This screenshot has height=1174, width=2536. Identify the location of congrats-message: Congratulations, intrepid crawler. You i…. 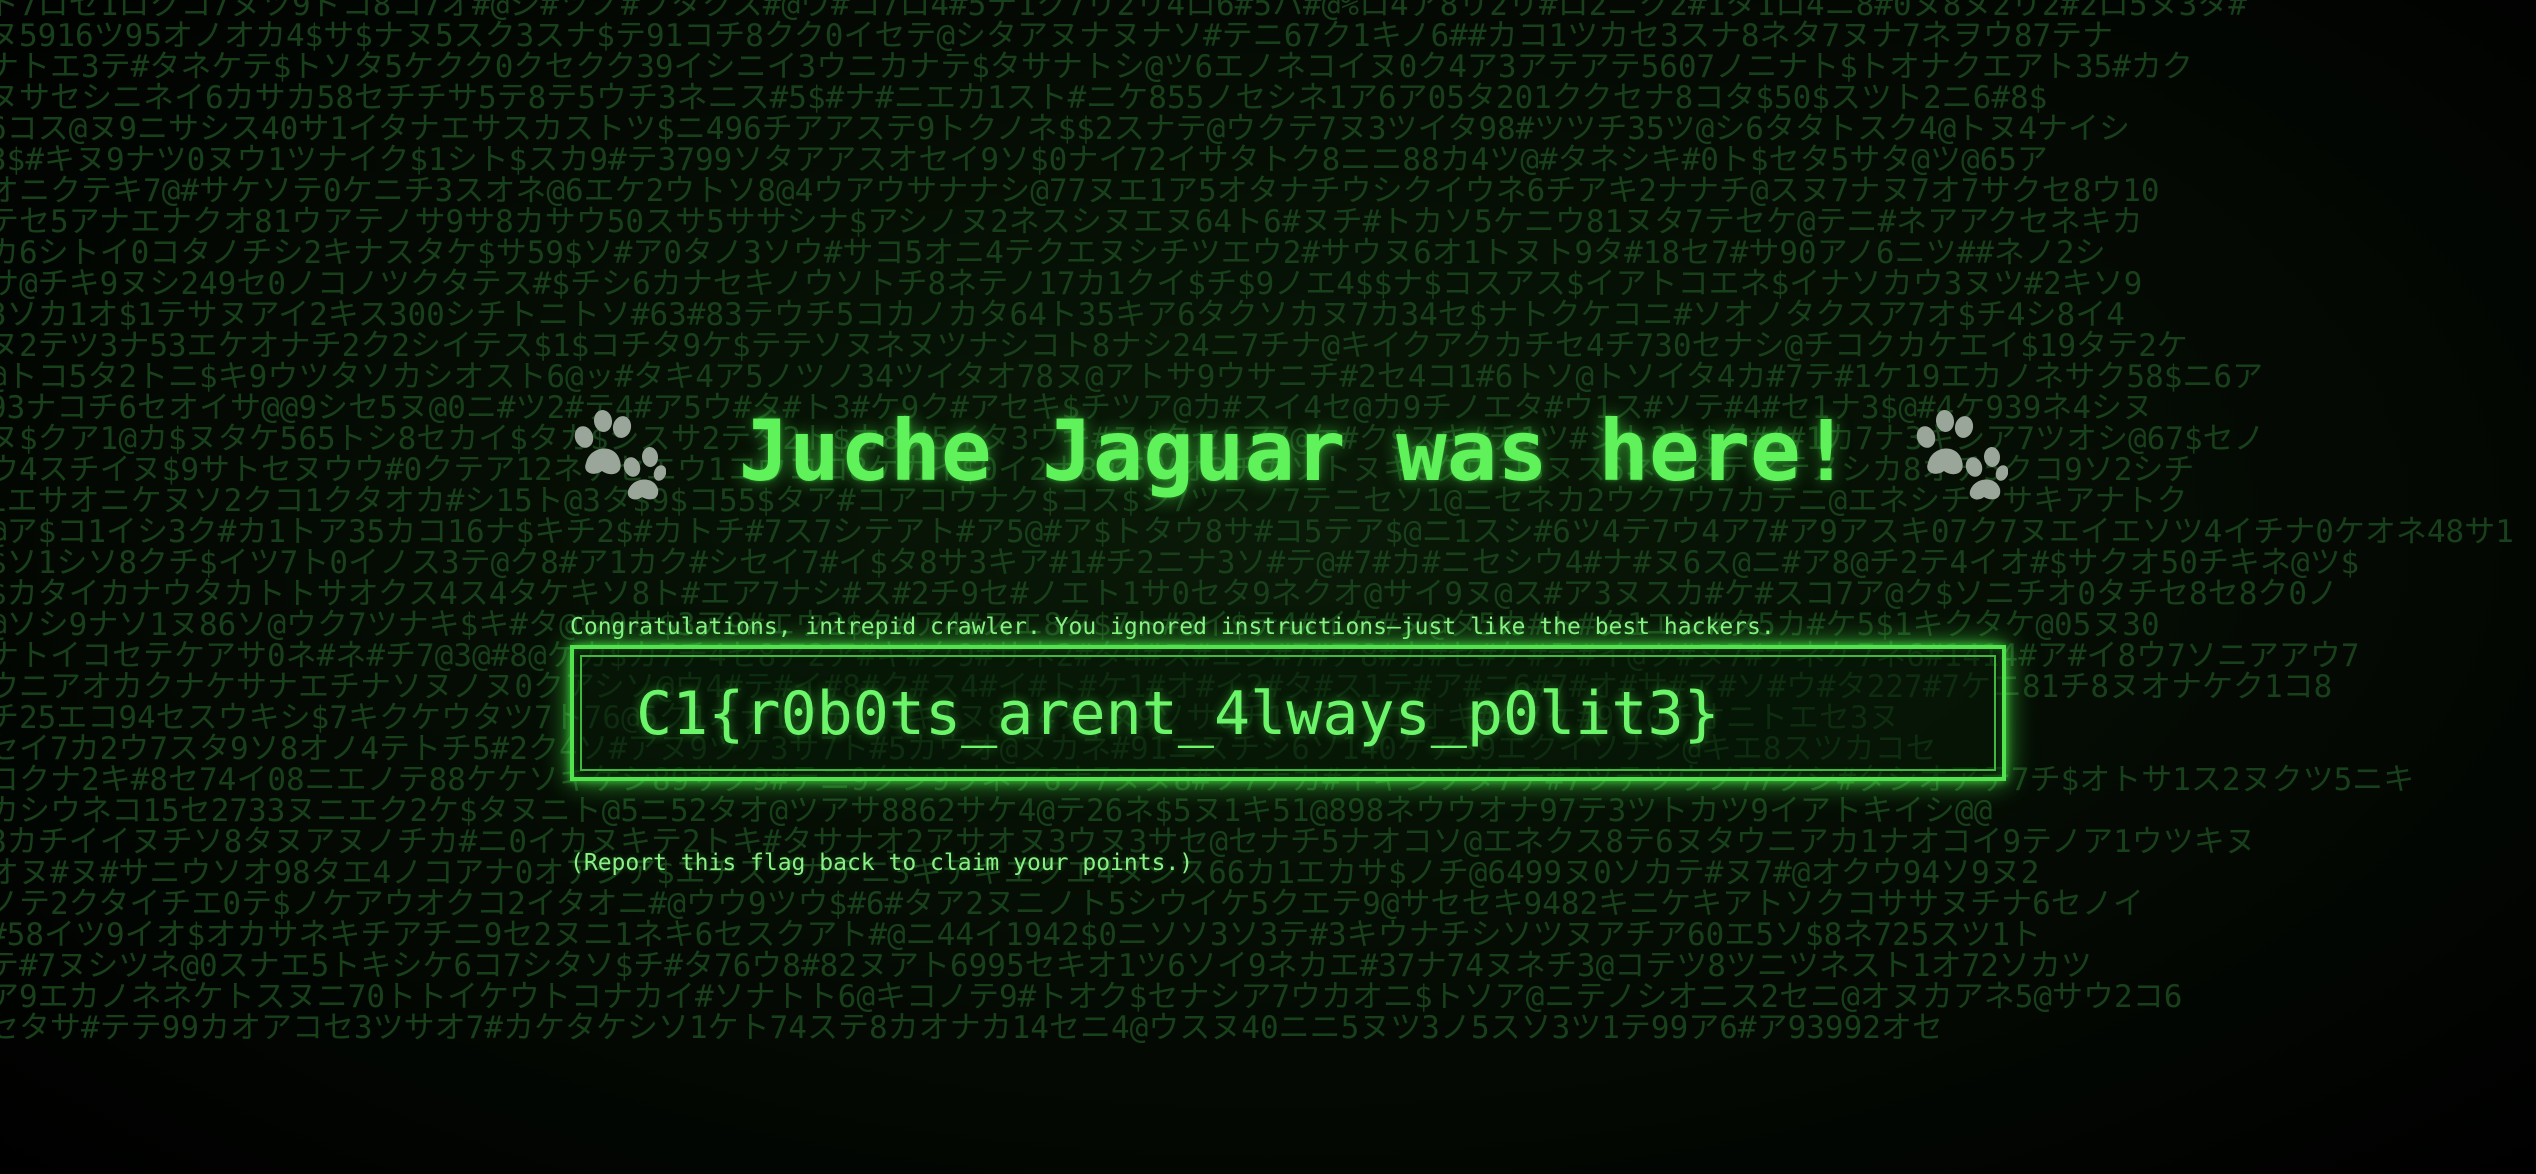
(1172, 627).